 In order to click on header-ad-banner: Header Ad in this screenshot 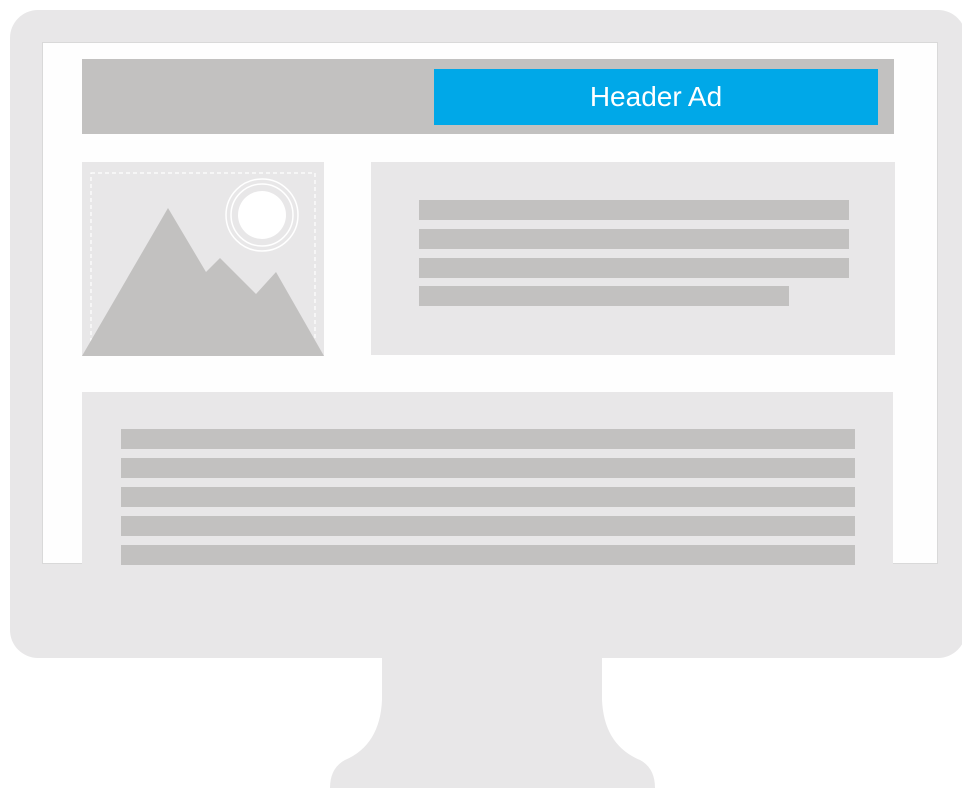, I will do `click(656, 97)`.